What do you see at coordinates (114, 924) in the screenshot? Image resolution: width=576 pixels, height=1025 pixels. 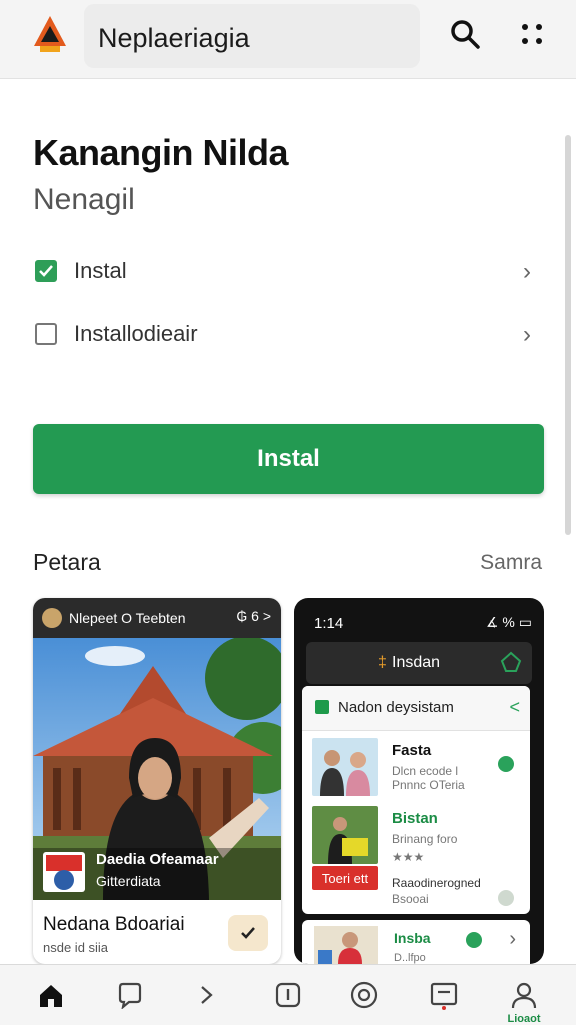 I see `card-name: Nedana Bdoariai` at bounding box center [114, 924].